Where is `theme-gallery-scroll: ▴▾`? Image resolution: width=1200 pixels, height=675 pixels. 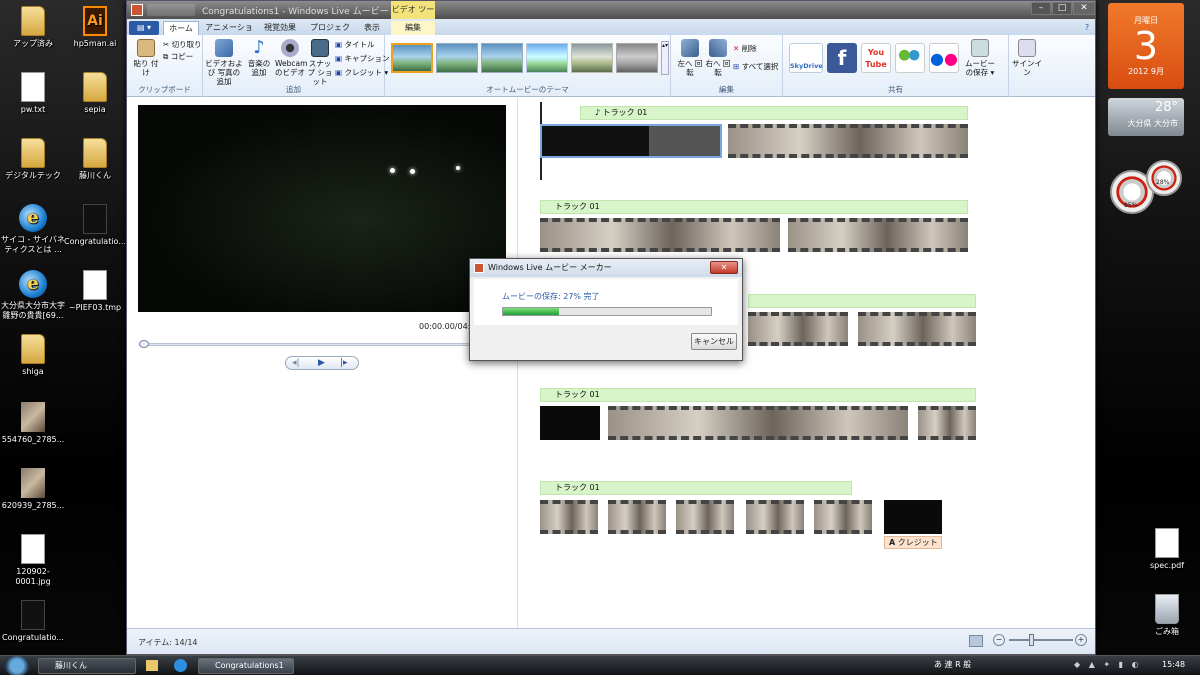 theme-gallery-scroll: ▴▾ is located at coordinates (665, 58).